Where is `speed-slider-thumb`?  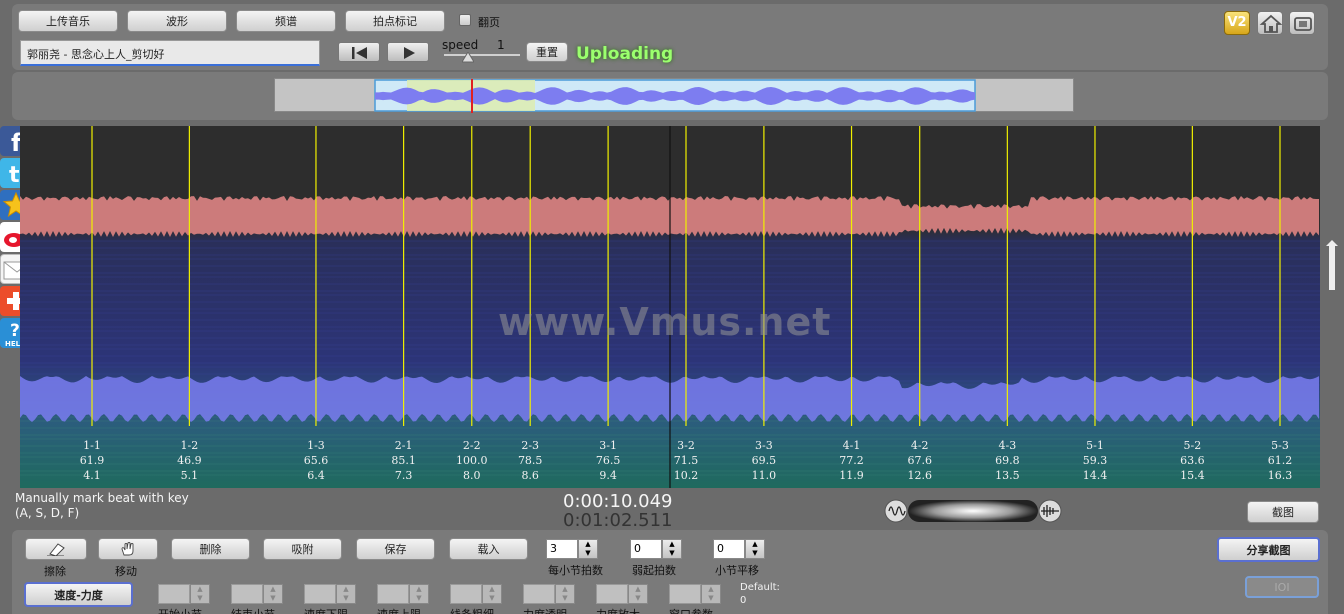 speed-slider-thumb is located at coordinates (468, 58).